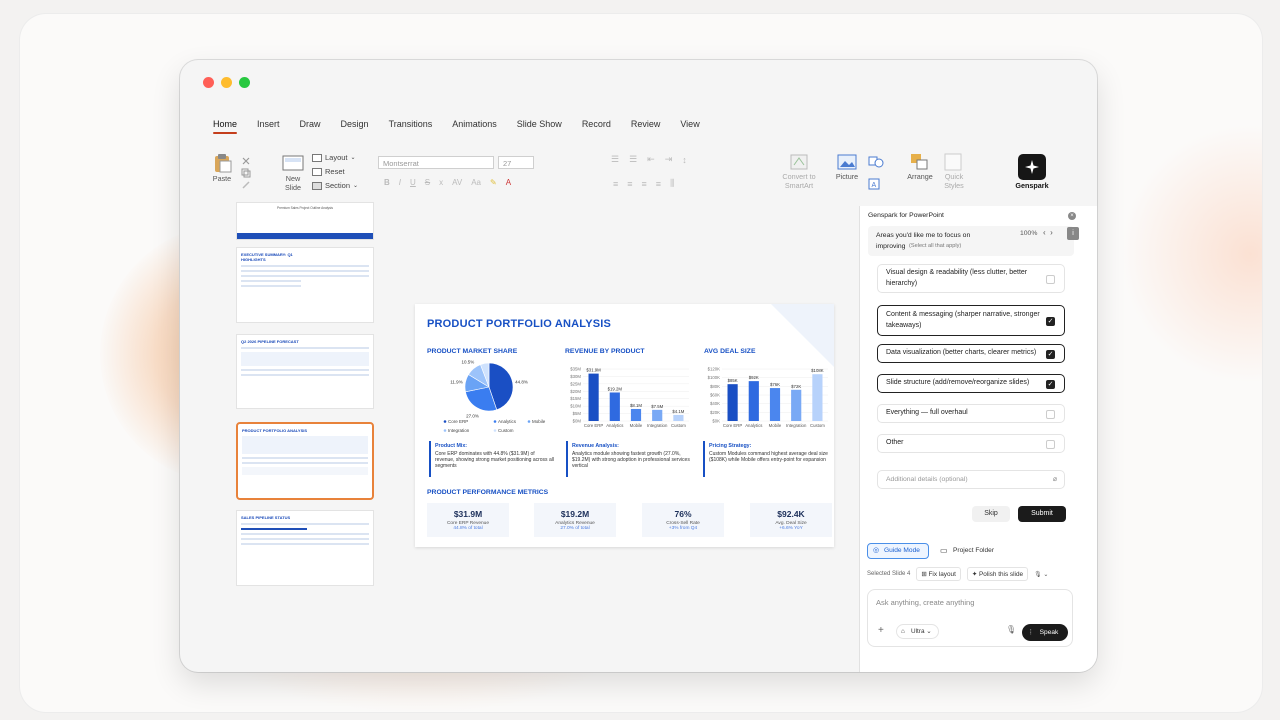 The width and height of the screenshot is (1280, 720). Describe the element at coordinates (898, 551) in the screenshot. I see `guide-mode-button: ◎ Guide Mode` at that location.